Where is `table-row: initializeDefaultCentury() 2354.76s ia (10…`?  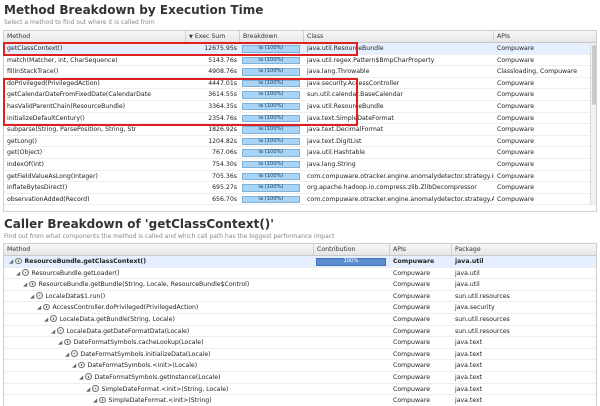
table-row: initializeDefaultCentury() 2354.76s ia (10… is located at coordinates (300, 119).